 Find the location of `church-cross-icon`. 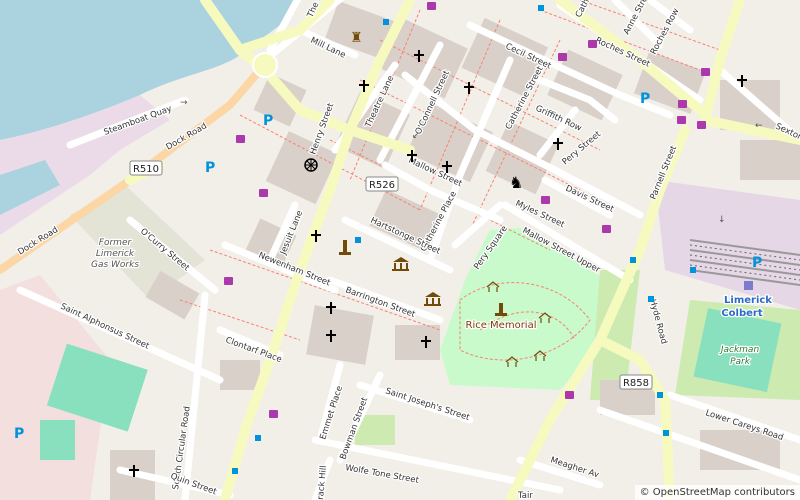

church-cross-icon is located at coordinates (469, 88).